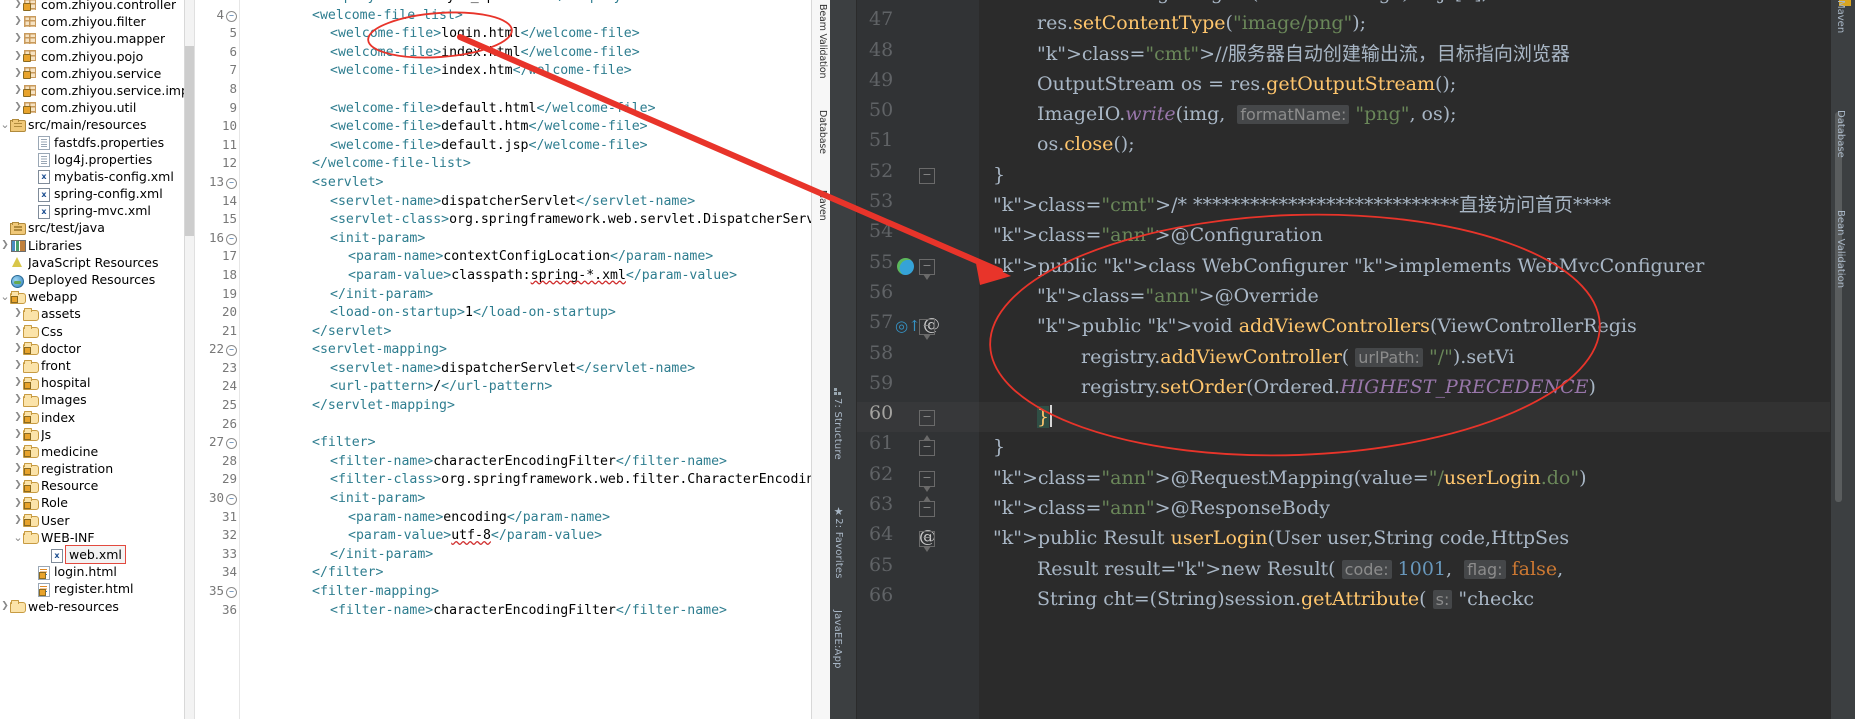 This screenshot has height=719, width=1855. What do you see at coordinates (528, 146) in the screenshot?
I see `xml-code-line: <welcome-file>default.jsp</welcome-file>` at bounding box center [528, 146].